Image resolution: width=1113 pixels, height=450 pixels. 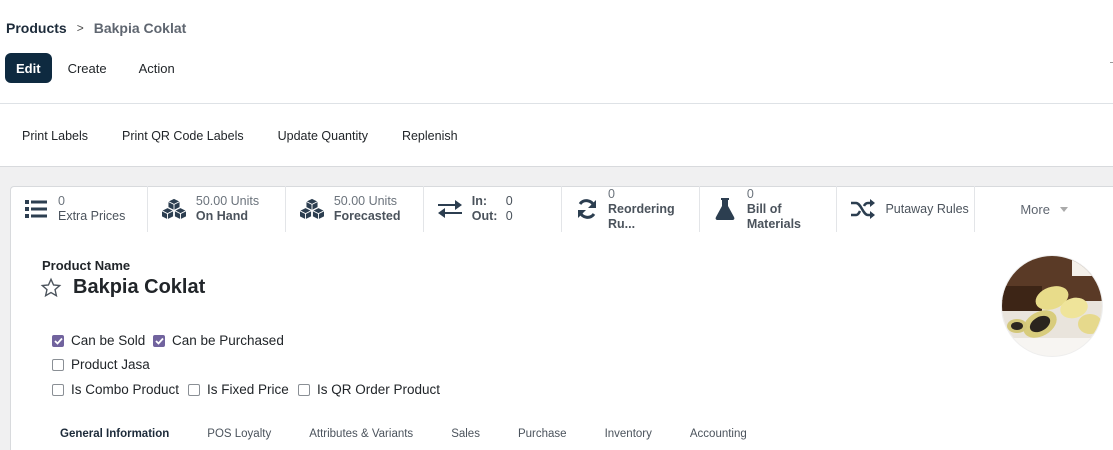 I want to click on product-jasa-checkbox: Product Jasa, so click(x=101, y=364).